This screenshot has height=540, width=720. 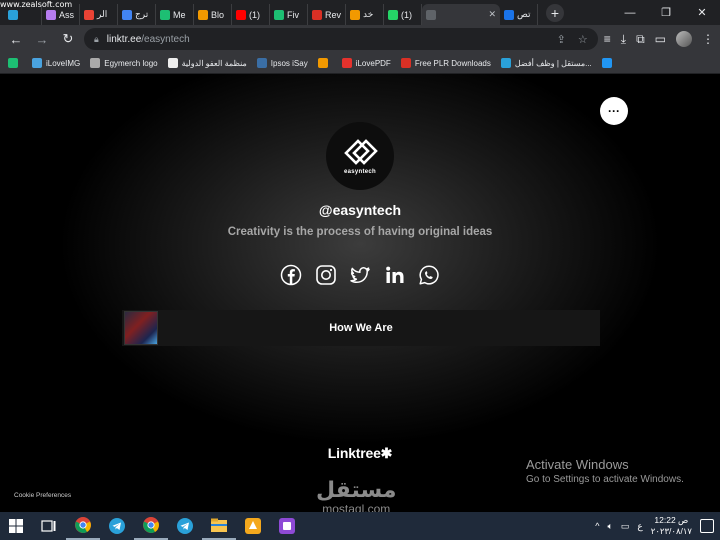 What do you see at coordinates (630, 12) in the screenshot?
I see `minimize-button: —` at bounding box center [630, 12].